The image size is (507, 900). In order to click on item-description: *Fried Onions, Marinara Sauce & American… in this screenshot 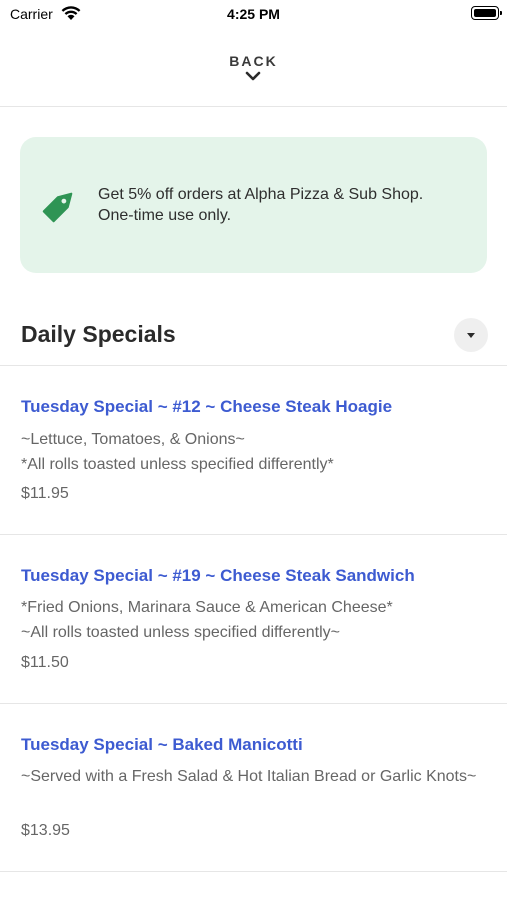, I will do `click(207, 620)`.